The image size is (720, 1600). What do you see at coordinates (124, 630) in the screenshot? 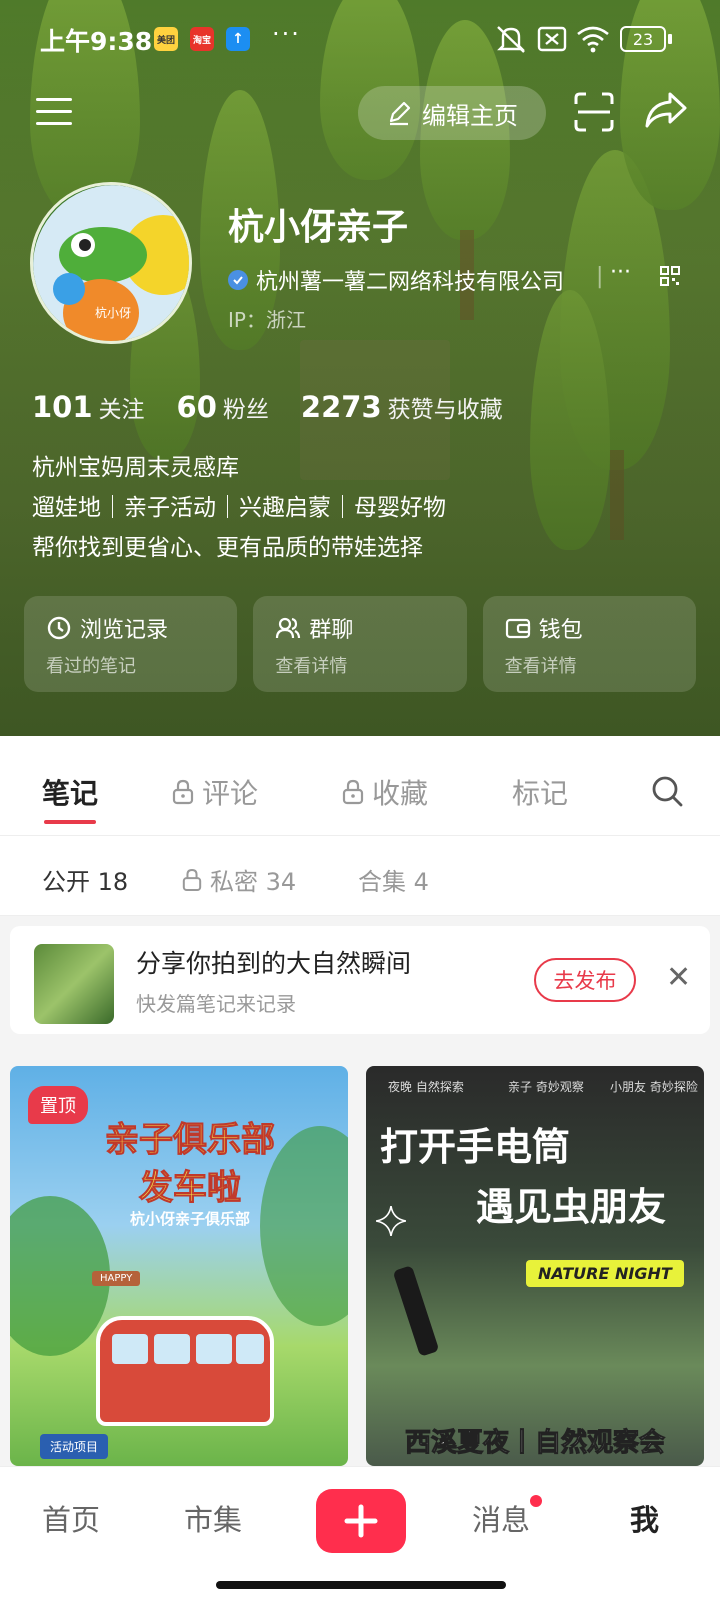
I see `history-title: 浏览记录` at bounding box center [124, 630].